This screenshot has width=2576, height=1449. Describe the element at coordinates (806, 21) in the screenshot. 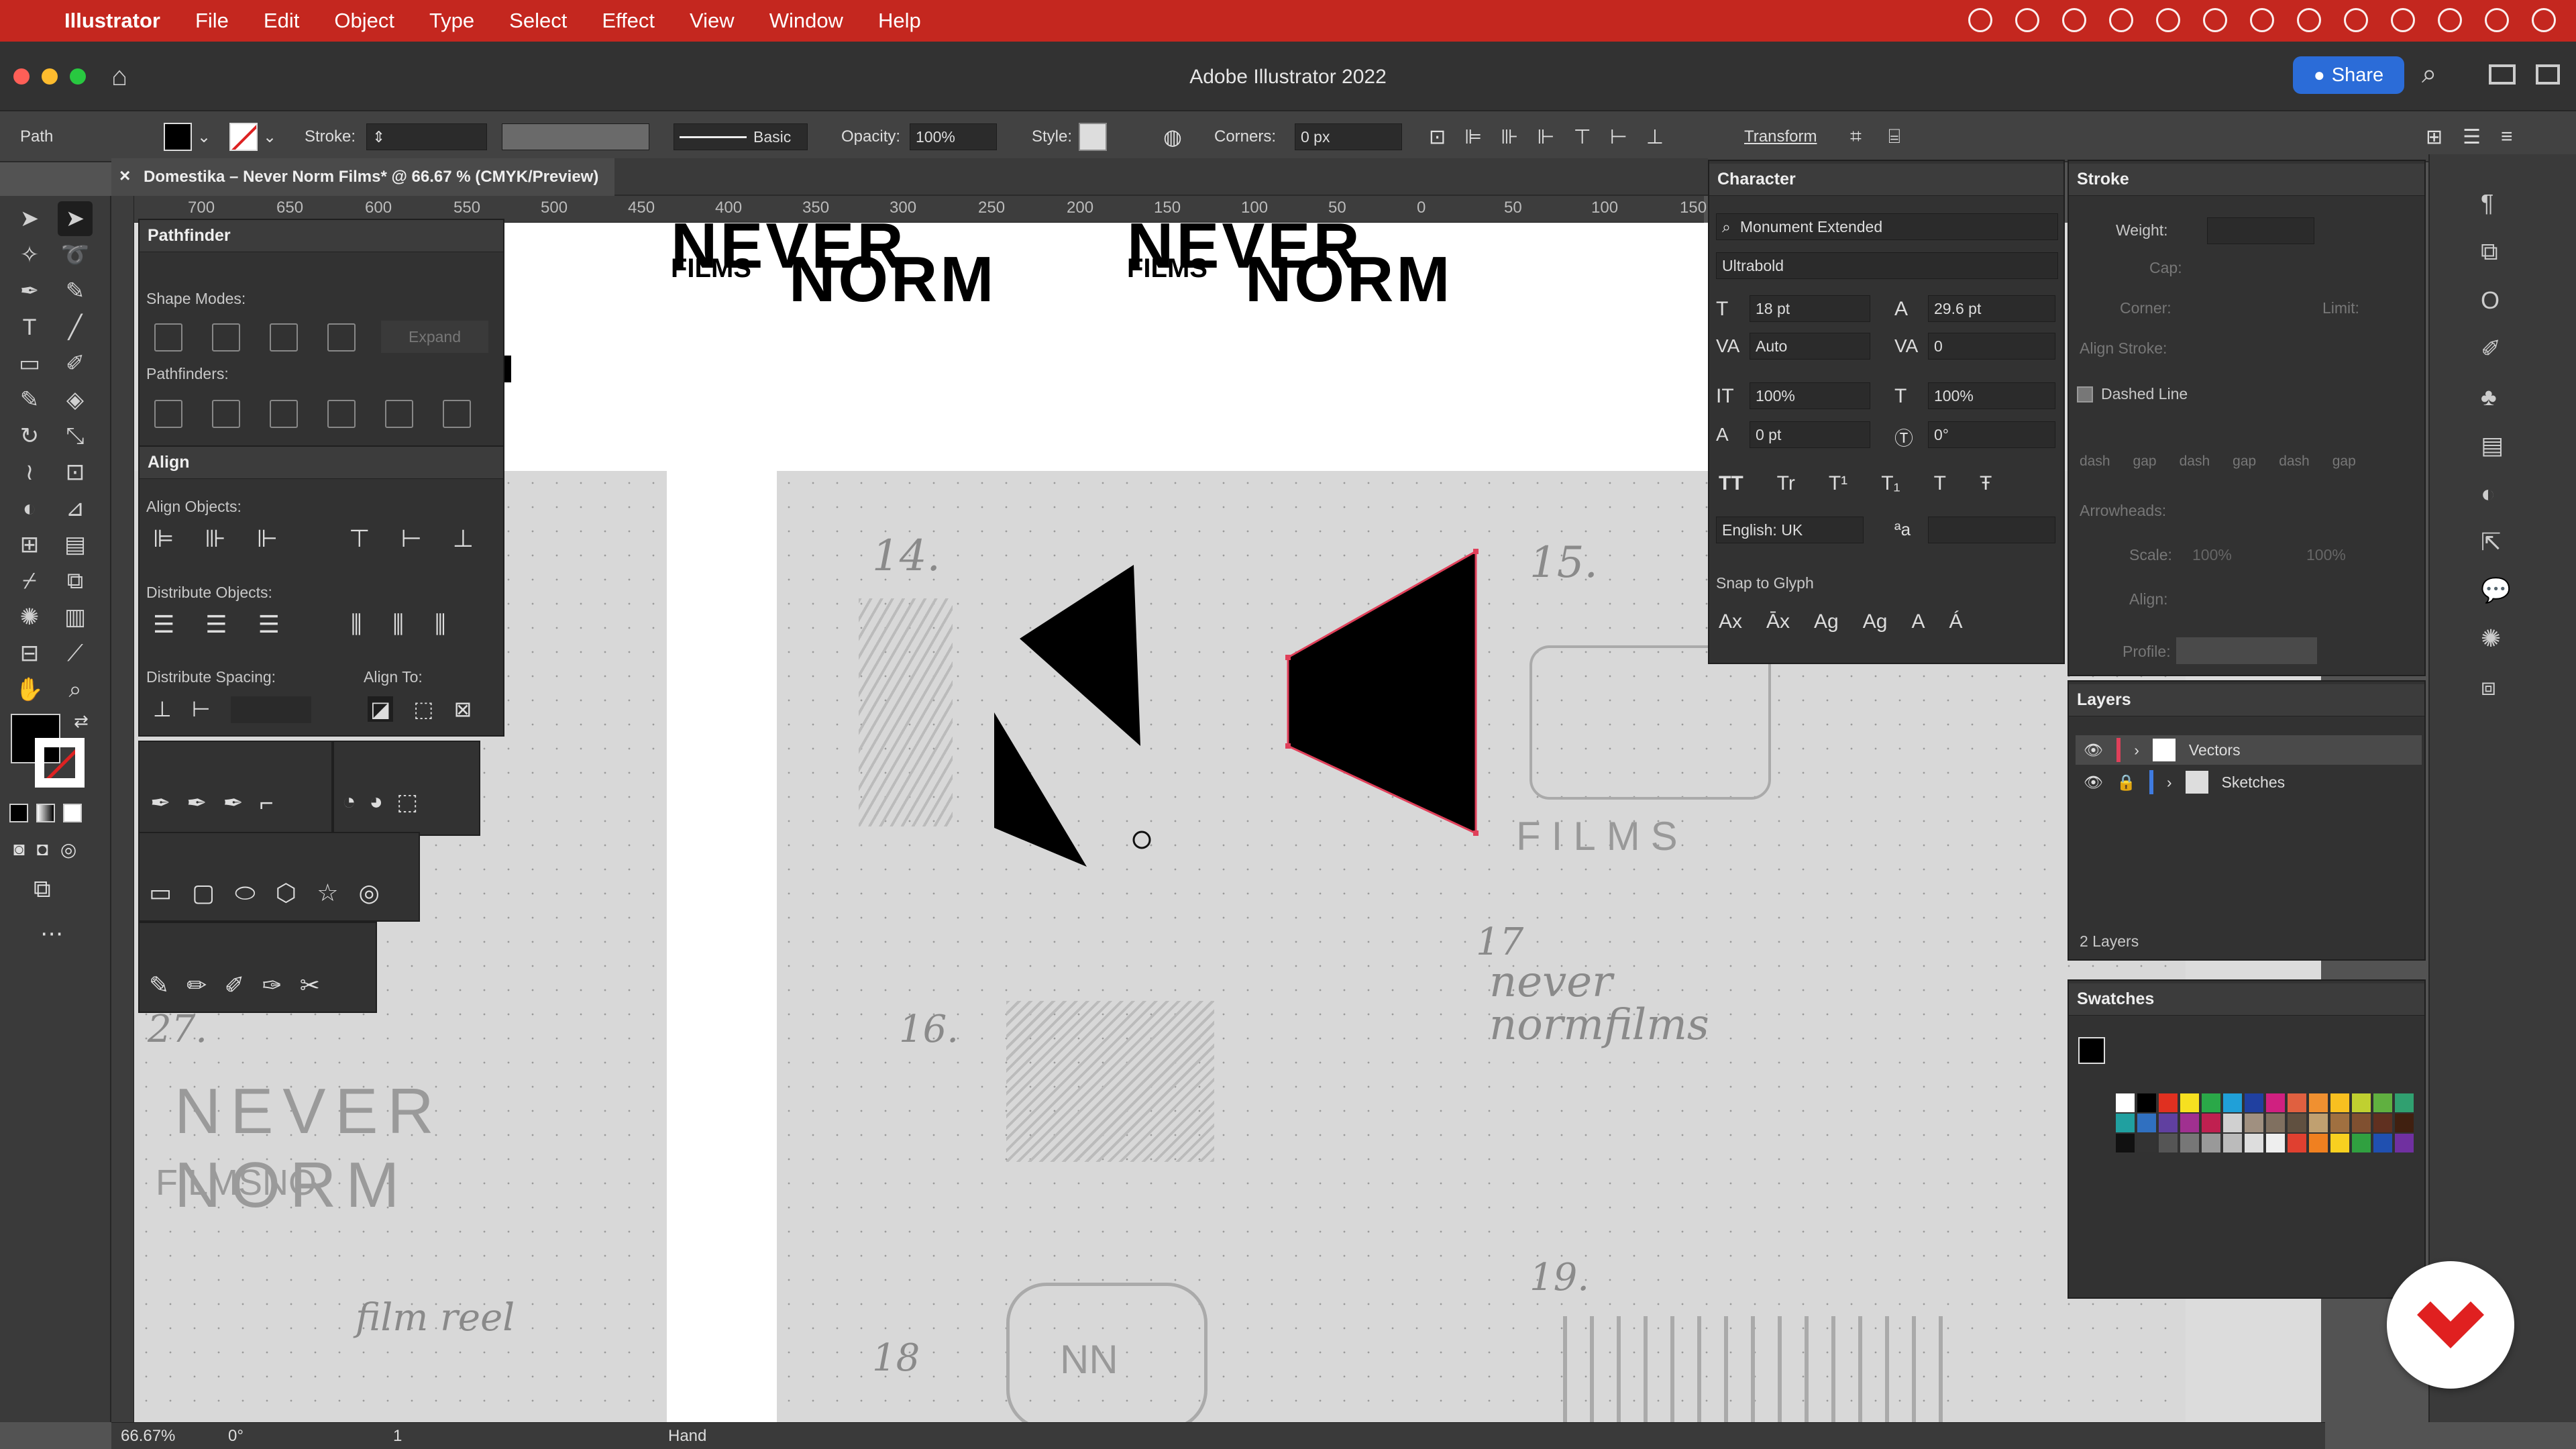

I see `menu-window: Window` at that location.